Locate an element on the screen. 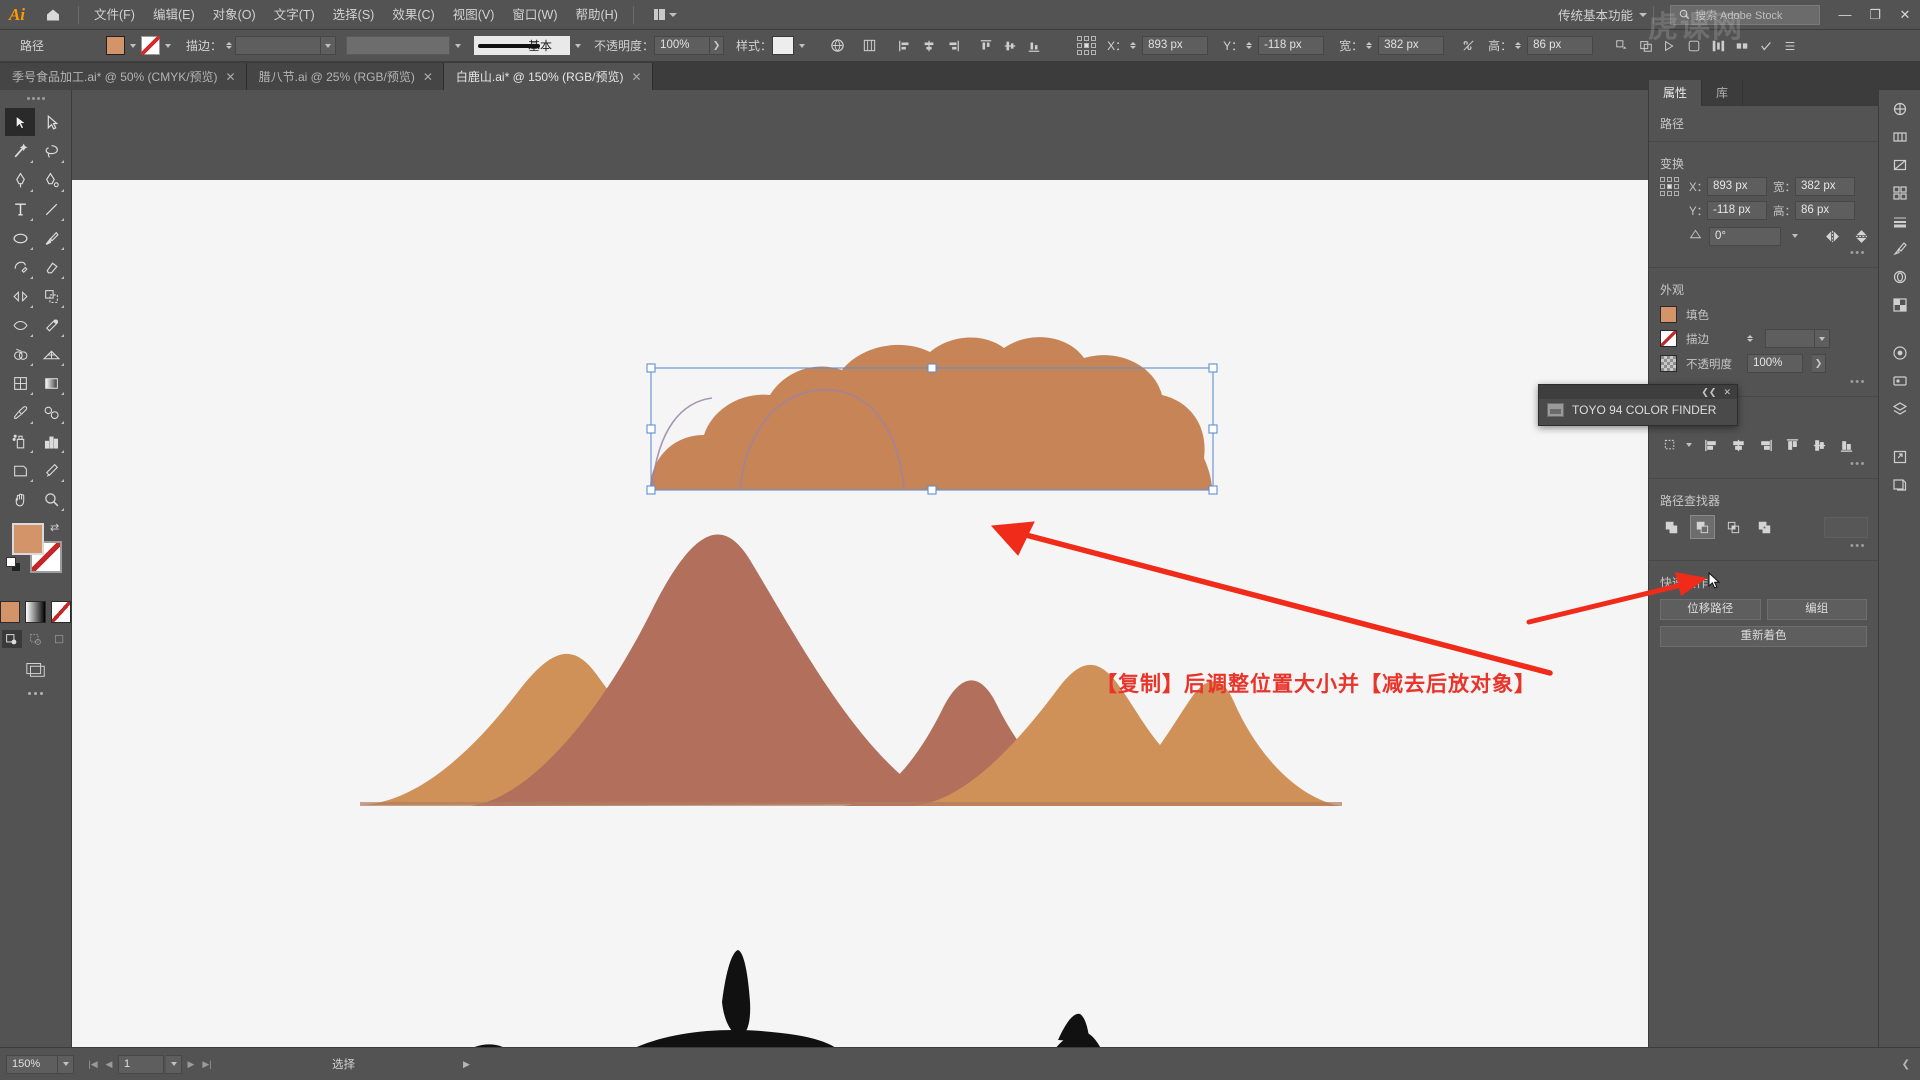 This screenshot has height=1080, width=1920. transform-more-options: ••• is located at coordinates (1763, 255).